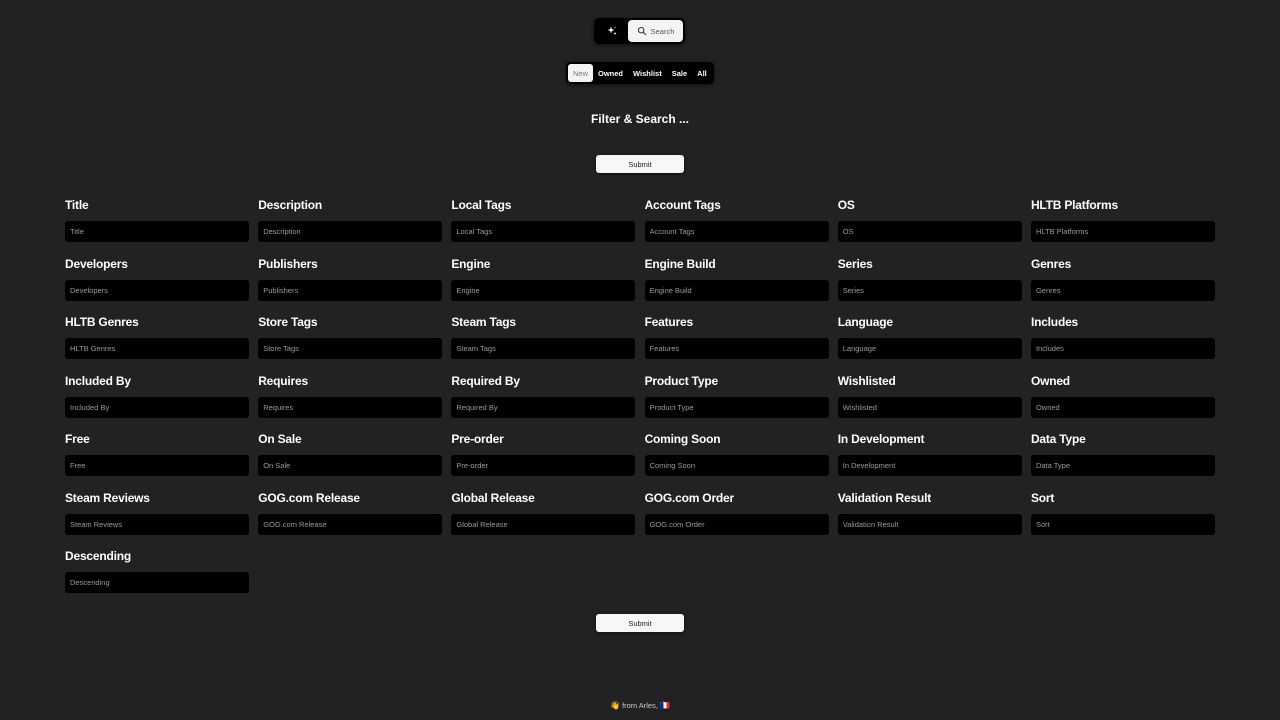 The height and width of the screenshot is (720, 1280). I want to click on field-label: Account Tags, so click(682, 205).